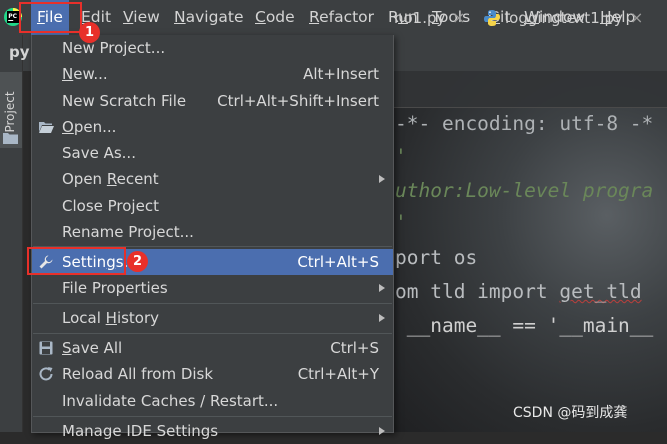  I want to click on project-title-fragment: py, so click(19, 52).